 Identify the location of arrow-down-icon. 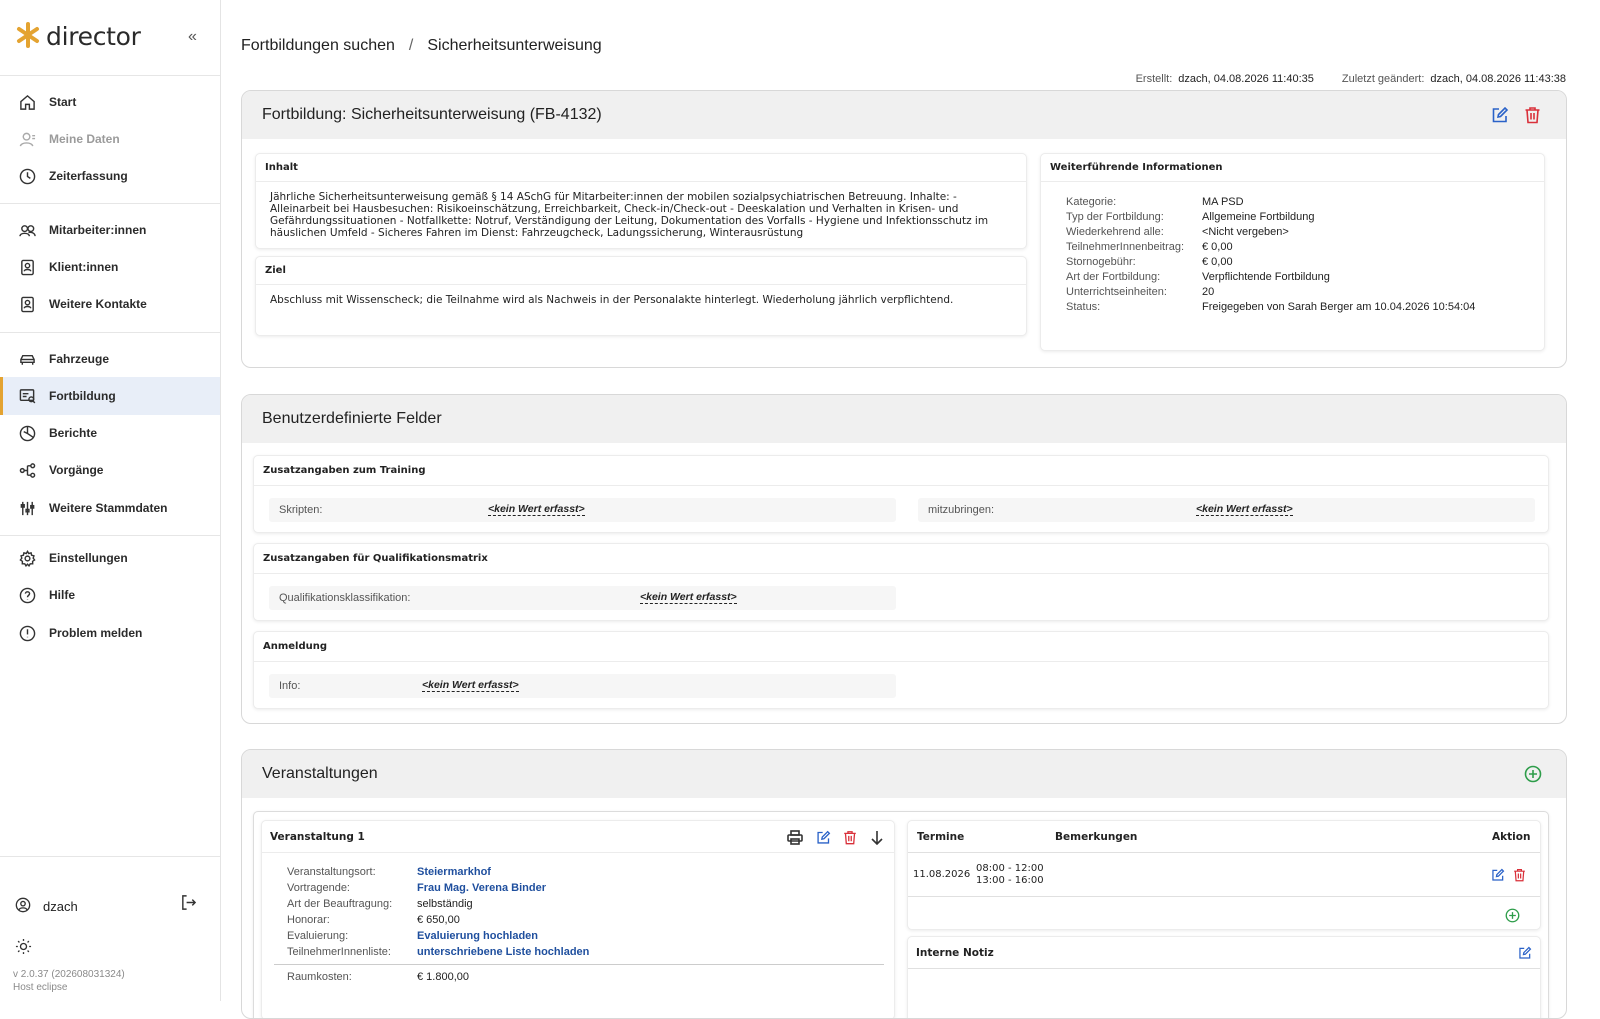
(877, 837).